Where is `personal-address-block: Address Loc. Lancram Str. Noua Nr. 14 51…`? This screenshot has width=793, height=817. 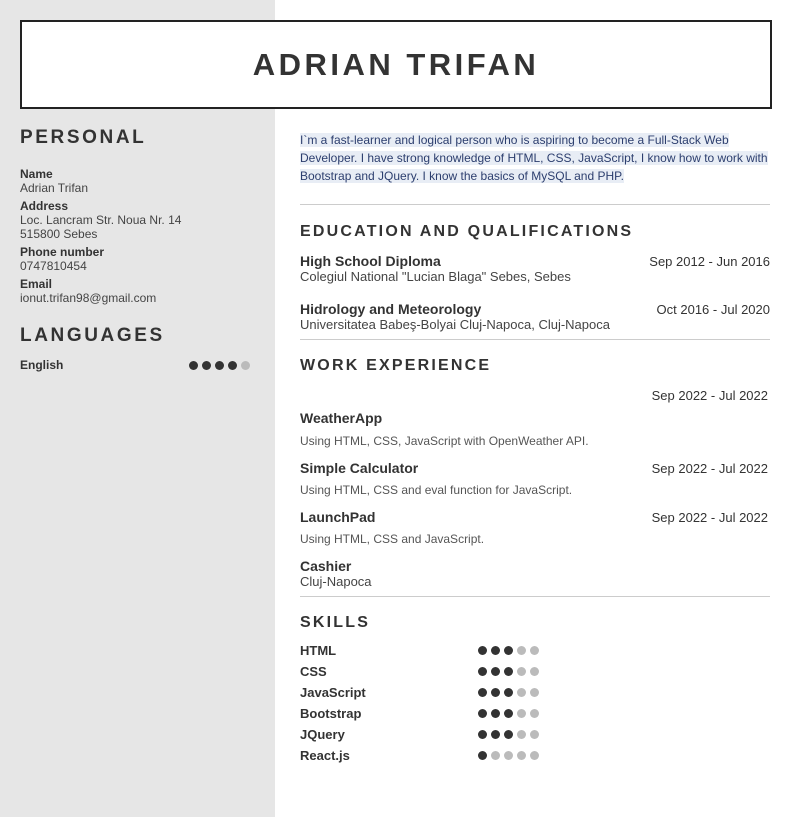 personal-address-block: Address Loc. Lancram Str. Noua Nr. 14 51… is located at coordinates (135, 220).